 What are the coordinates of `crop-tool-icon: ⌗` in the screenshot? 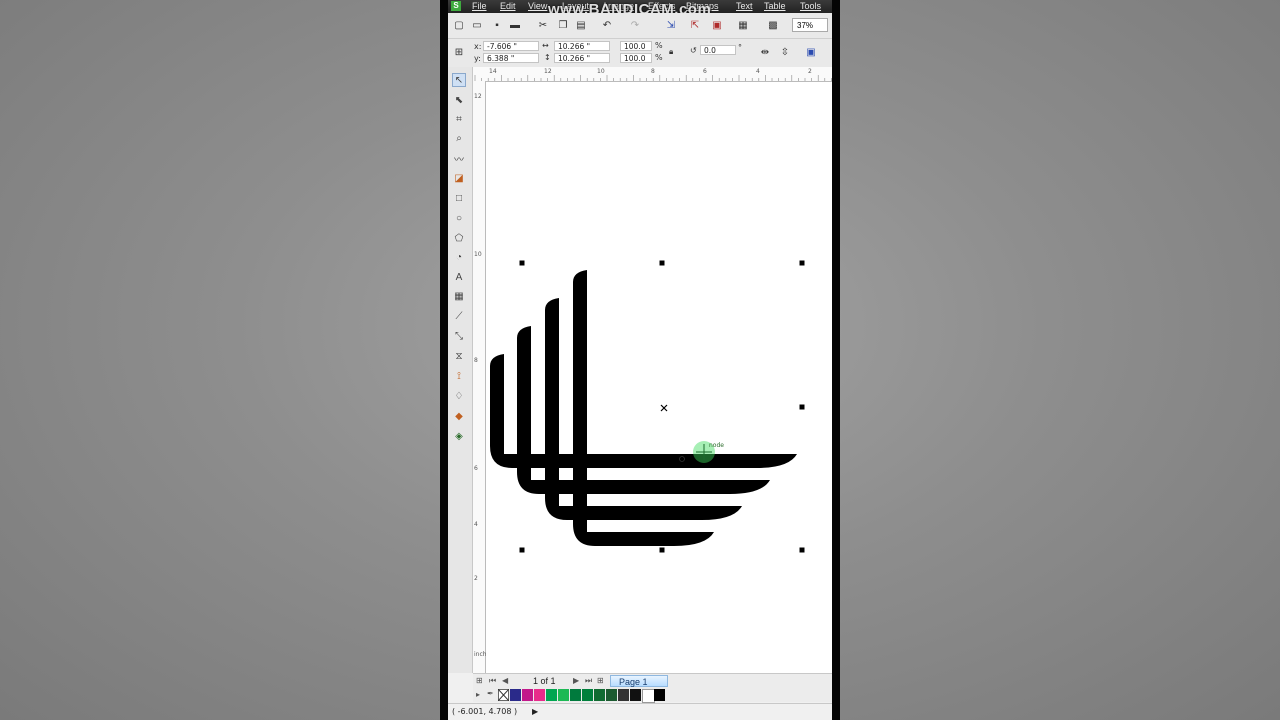 It's located at (459, 119).